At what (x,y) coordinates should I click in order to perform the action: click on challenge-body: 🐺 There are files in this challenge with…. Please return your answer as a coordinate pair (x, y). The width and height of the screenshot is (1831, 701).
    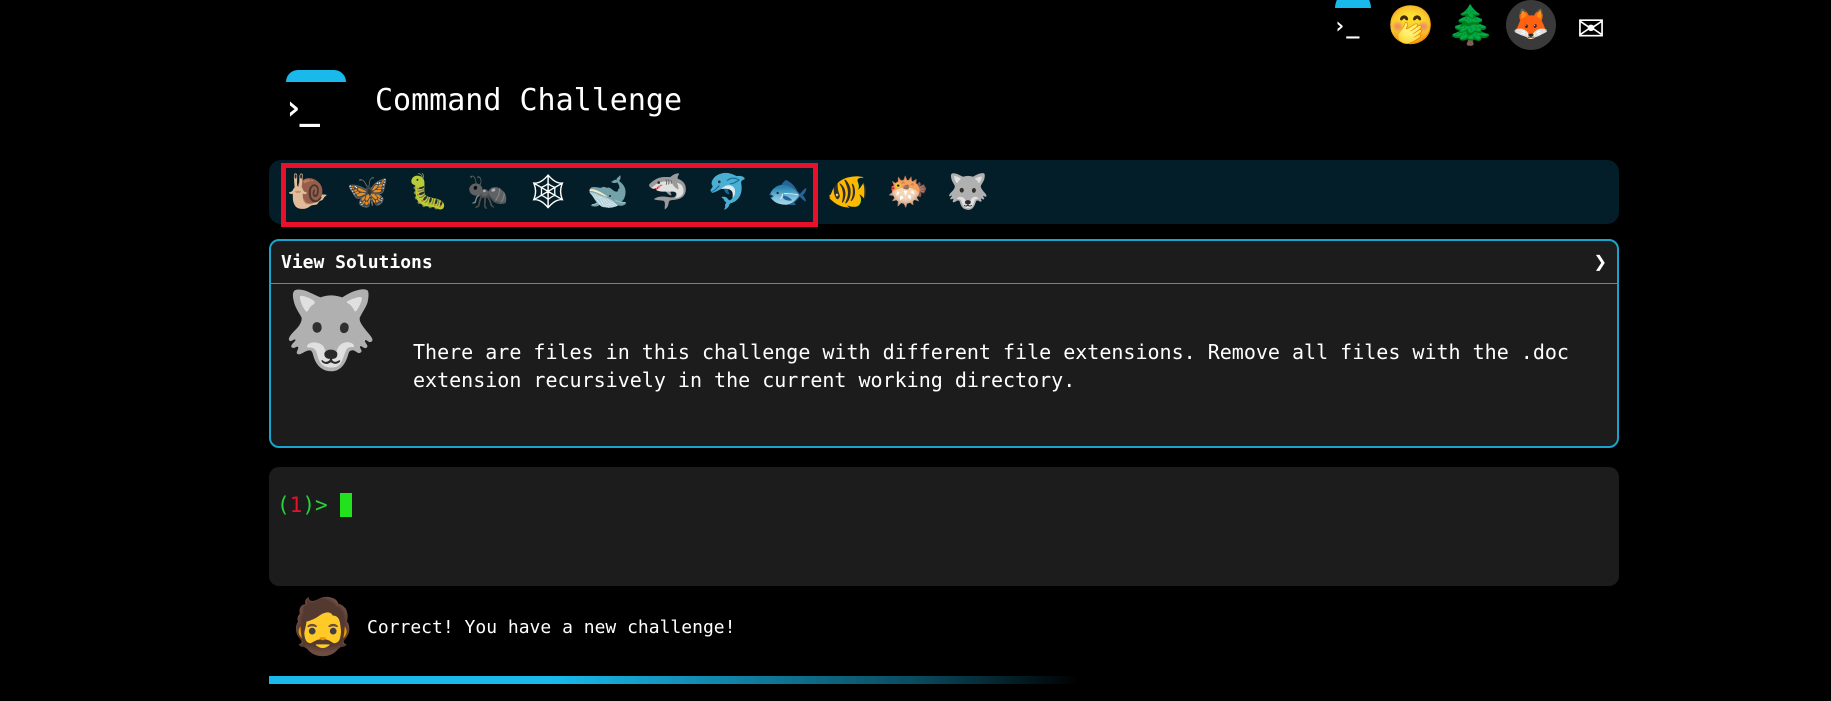
    Looking at the image, I should click on (944, 343).